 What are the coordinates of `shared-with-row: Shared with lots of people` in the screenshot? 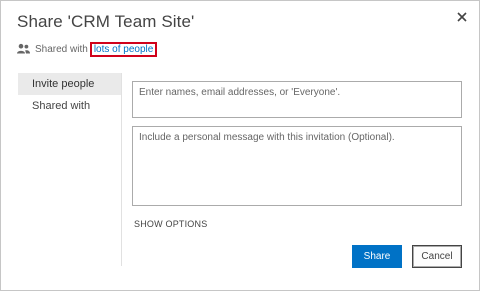 It's located at (87, 49).